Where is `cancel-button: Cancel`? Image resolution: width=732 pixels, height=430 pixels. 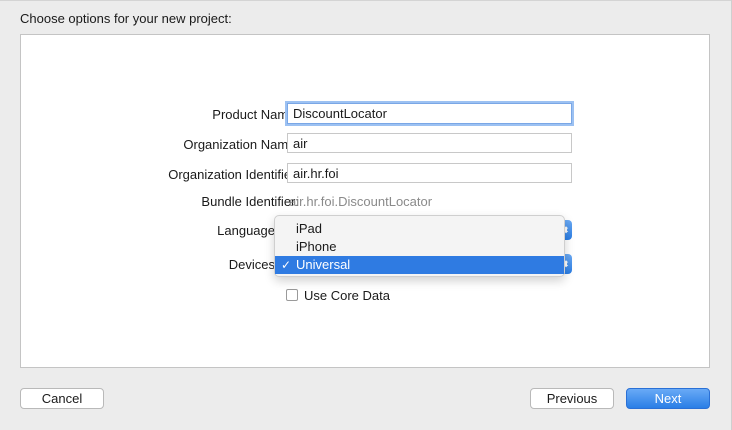
cancel-button: Cancel is located at coordinates (62, 398).